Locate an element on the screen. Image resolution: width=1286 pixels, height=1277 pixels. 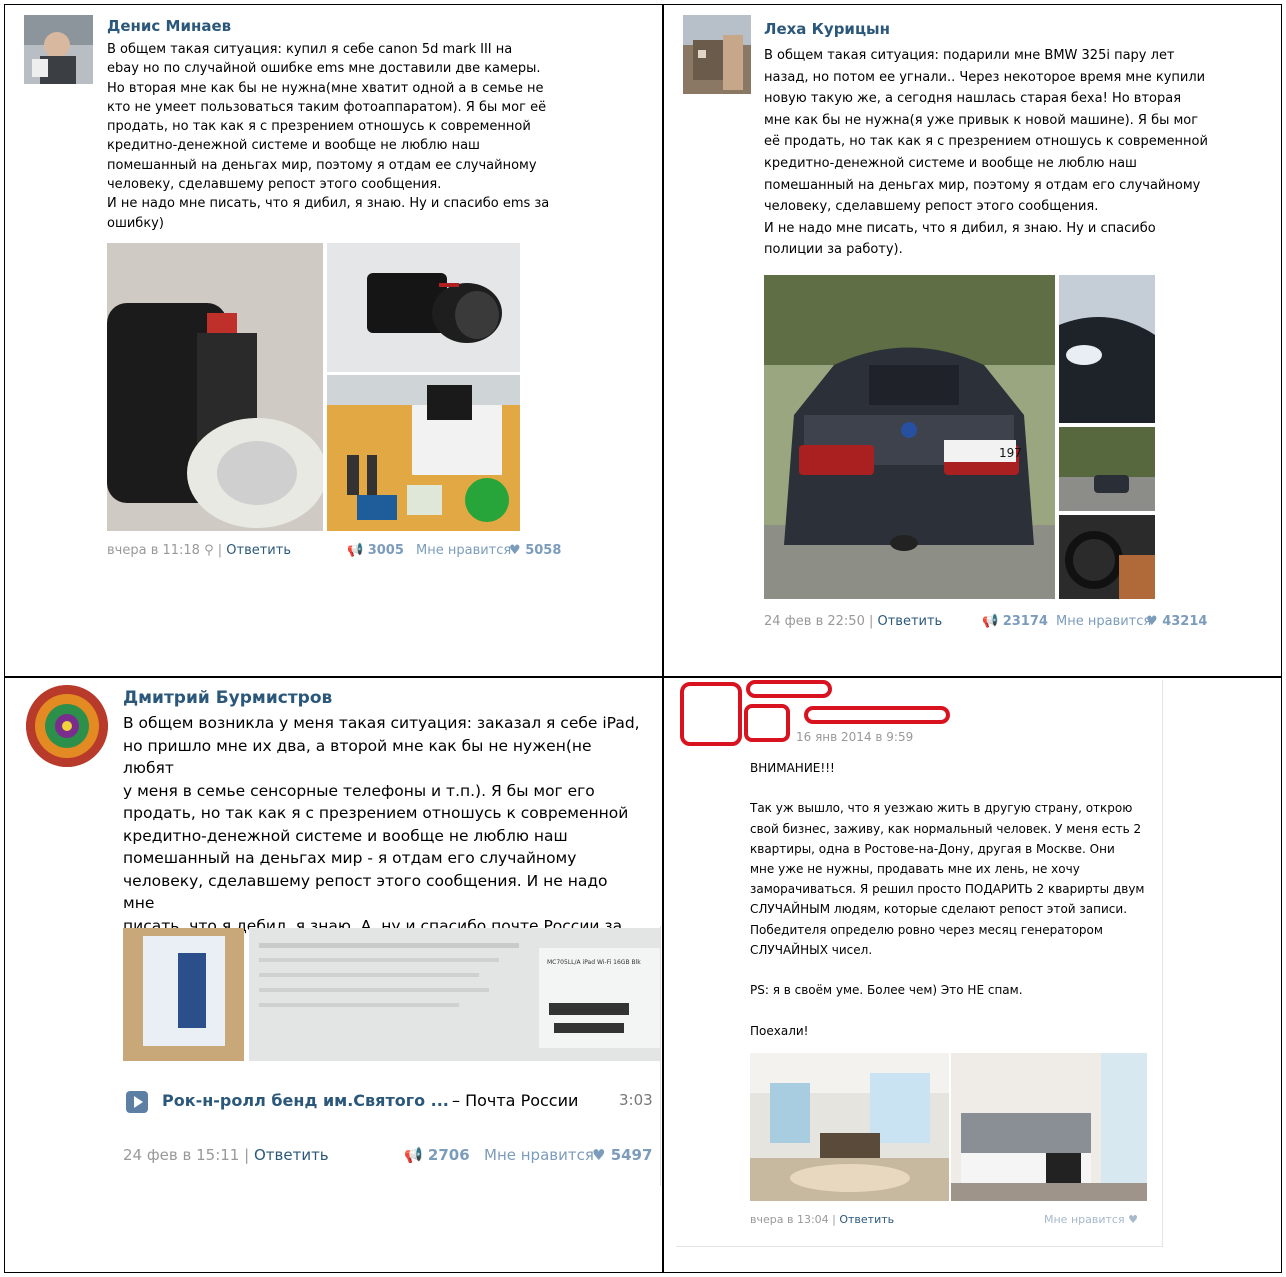
product-label-text: MC705LL/A iPad Wi-Fi 16GB Blk is located at coordinates (594, 962).